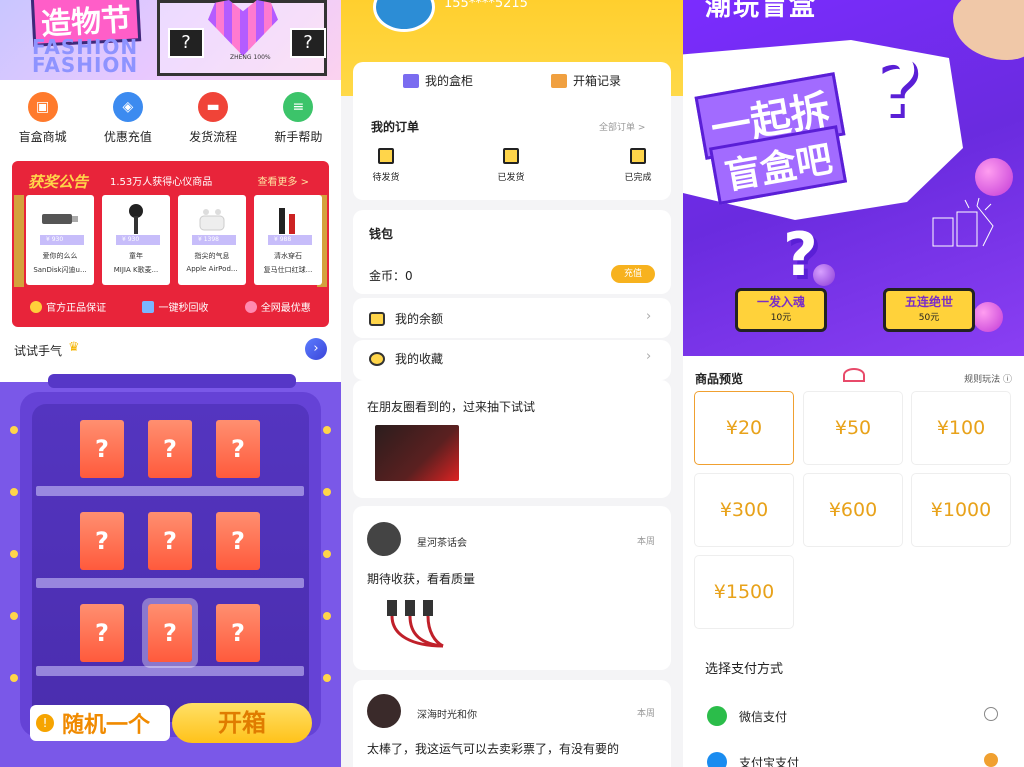 The height and width of the screenshot is (767, 1024). I want to click on truck-icon, so click(511, 156).